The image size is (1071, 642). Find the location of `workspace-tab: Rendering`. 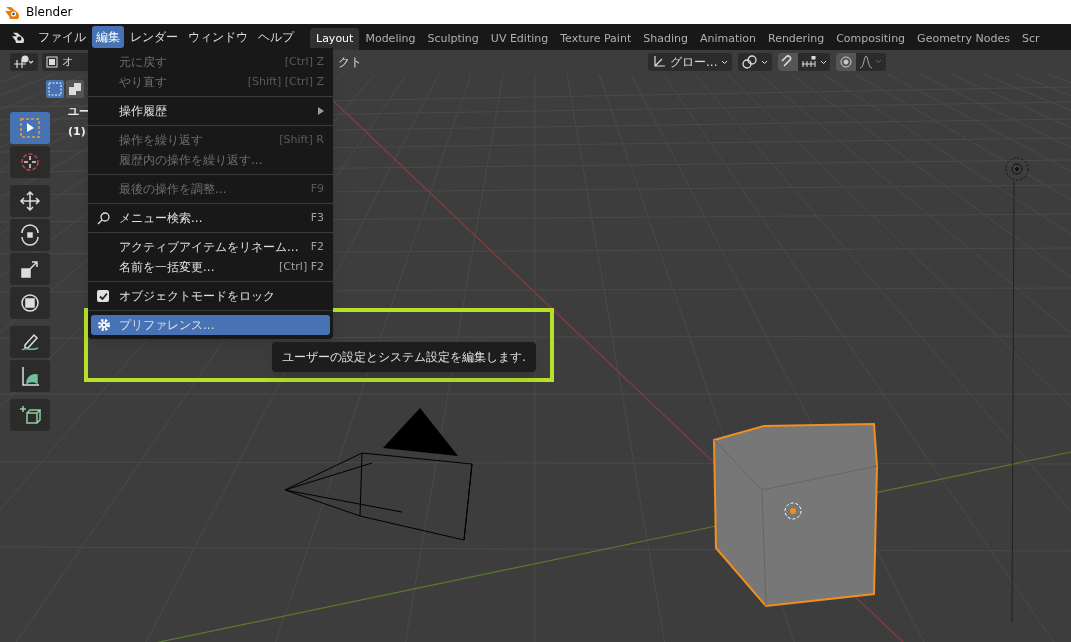

workspace-tab: Rendering is located at coordinates (796, 38).